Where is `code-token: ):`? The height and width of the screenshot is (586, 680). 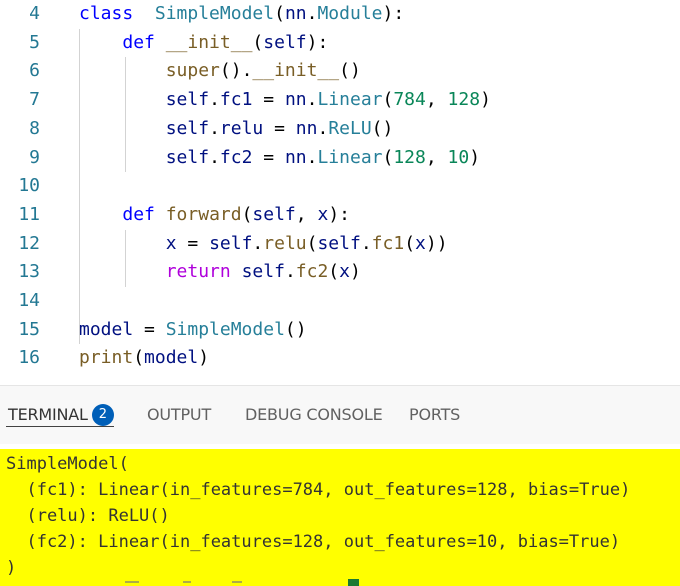
code-token: ): is located at coordinates (317, 42).